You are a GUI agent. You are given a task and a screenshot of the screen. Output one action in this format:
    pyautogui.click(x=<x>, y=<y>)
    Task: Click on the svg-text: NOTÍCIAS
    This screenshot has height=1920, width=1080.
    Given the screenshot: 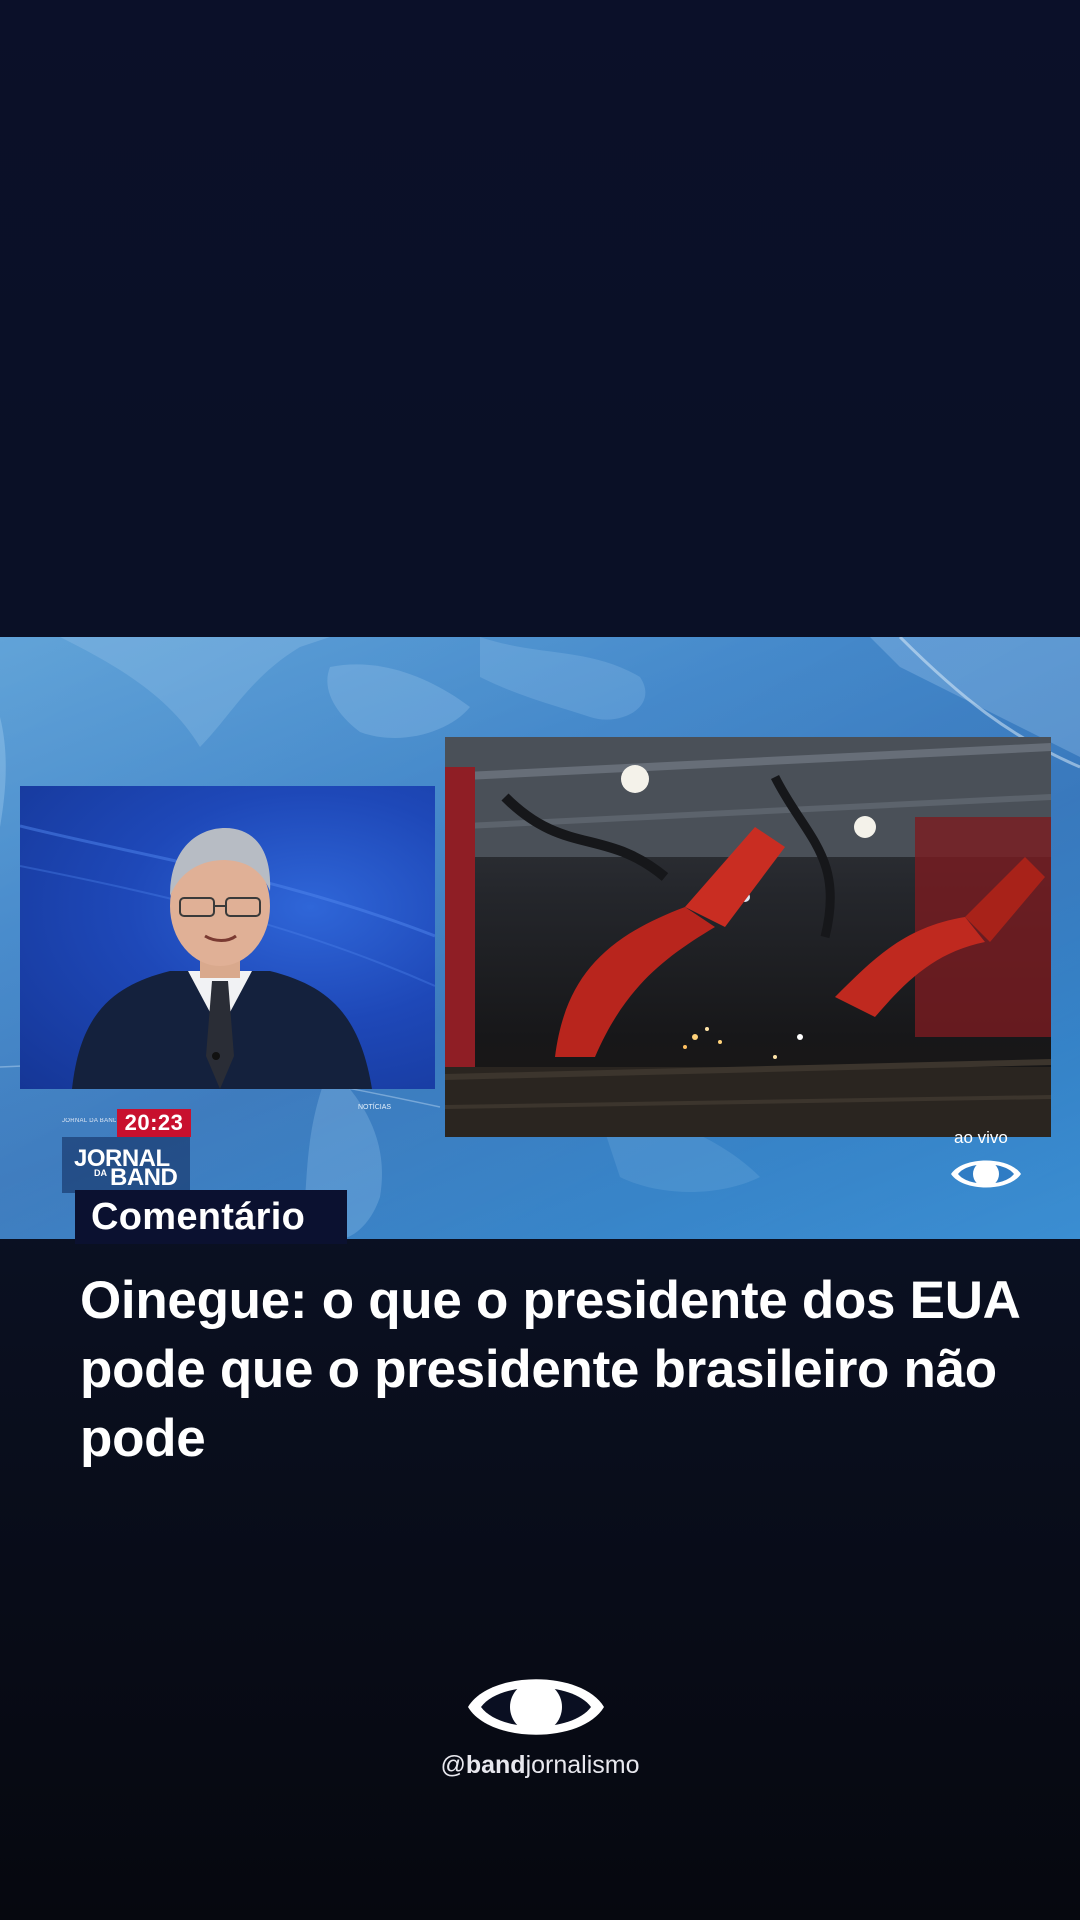 What is the action you would take?
    pyautogui.click(x=374, y=1106)
    